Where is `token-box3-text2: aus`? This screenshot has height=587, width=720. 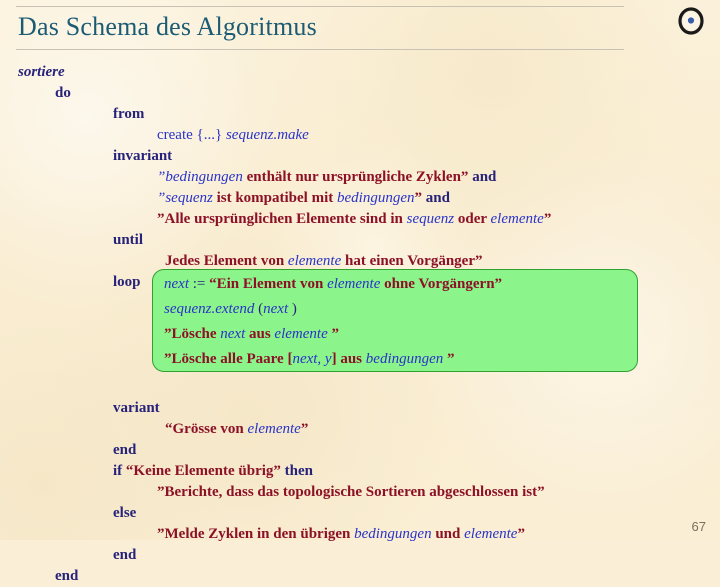 token-box3-text2: aus is located at coordinates (260, 334).